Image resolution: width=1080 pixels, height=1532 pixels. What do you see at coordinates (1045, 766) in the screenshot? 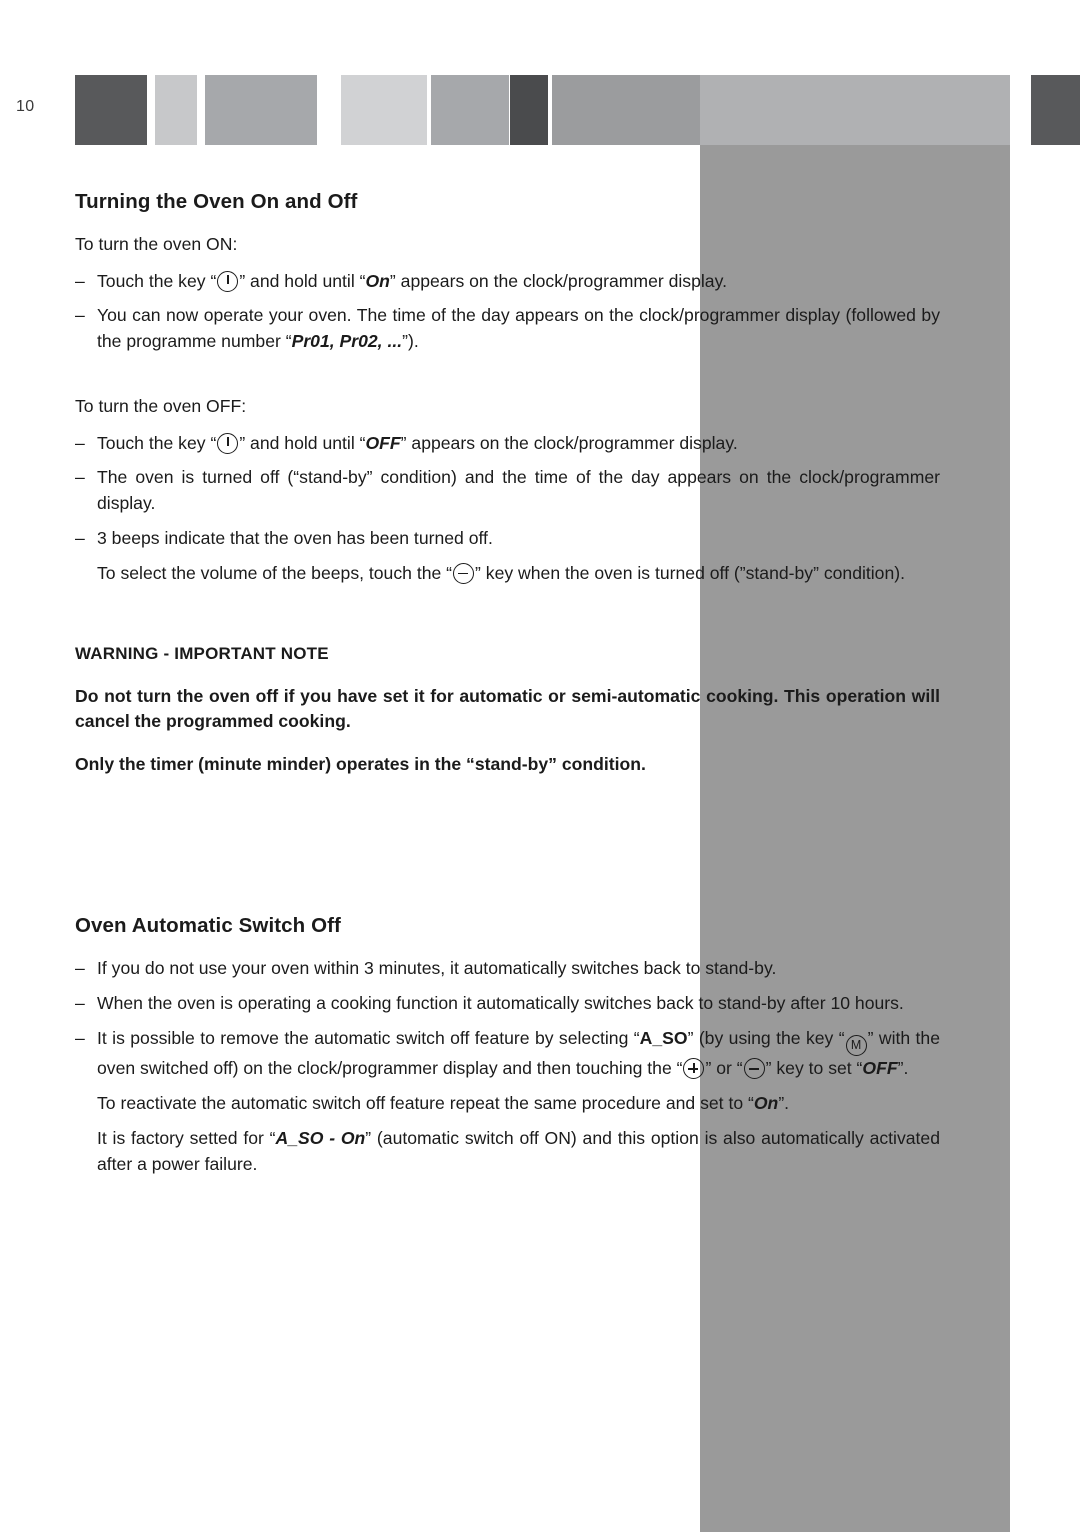
I see `page-right-white-margin` at bounding box center [1045, 766].